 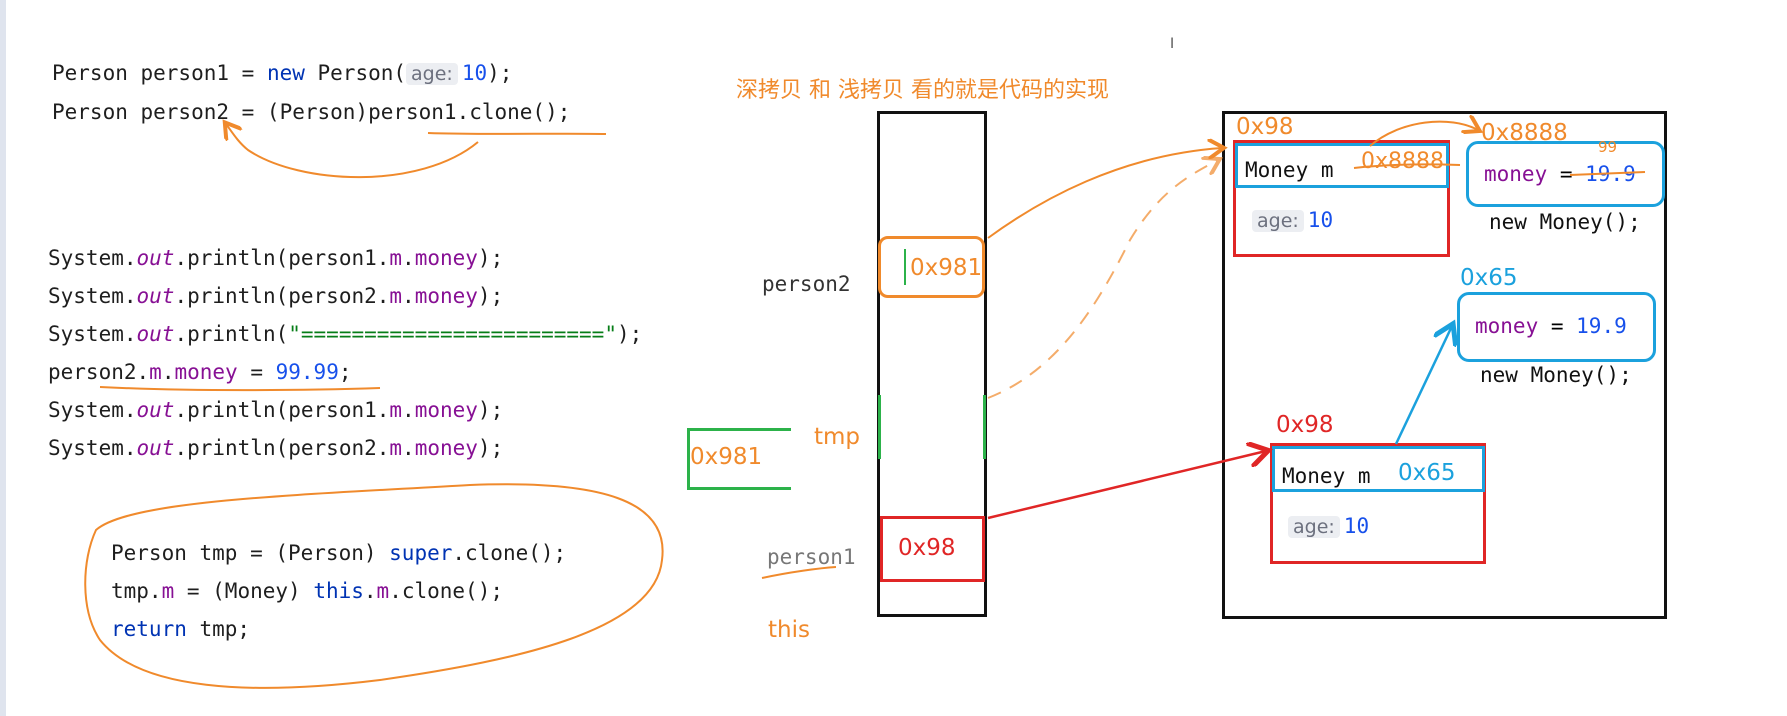 What do you see at coordinates (1126, 485) in the screenshot?
I see `arrow-person1-to-heap` at bounding box center [1126, 485].